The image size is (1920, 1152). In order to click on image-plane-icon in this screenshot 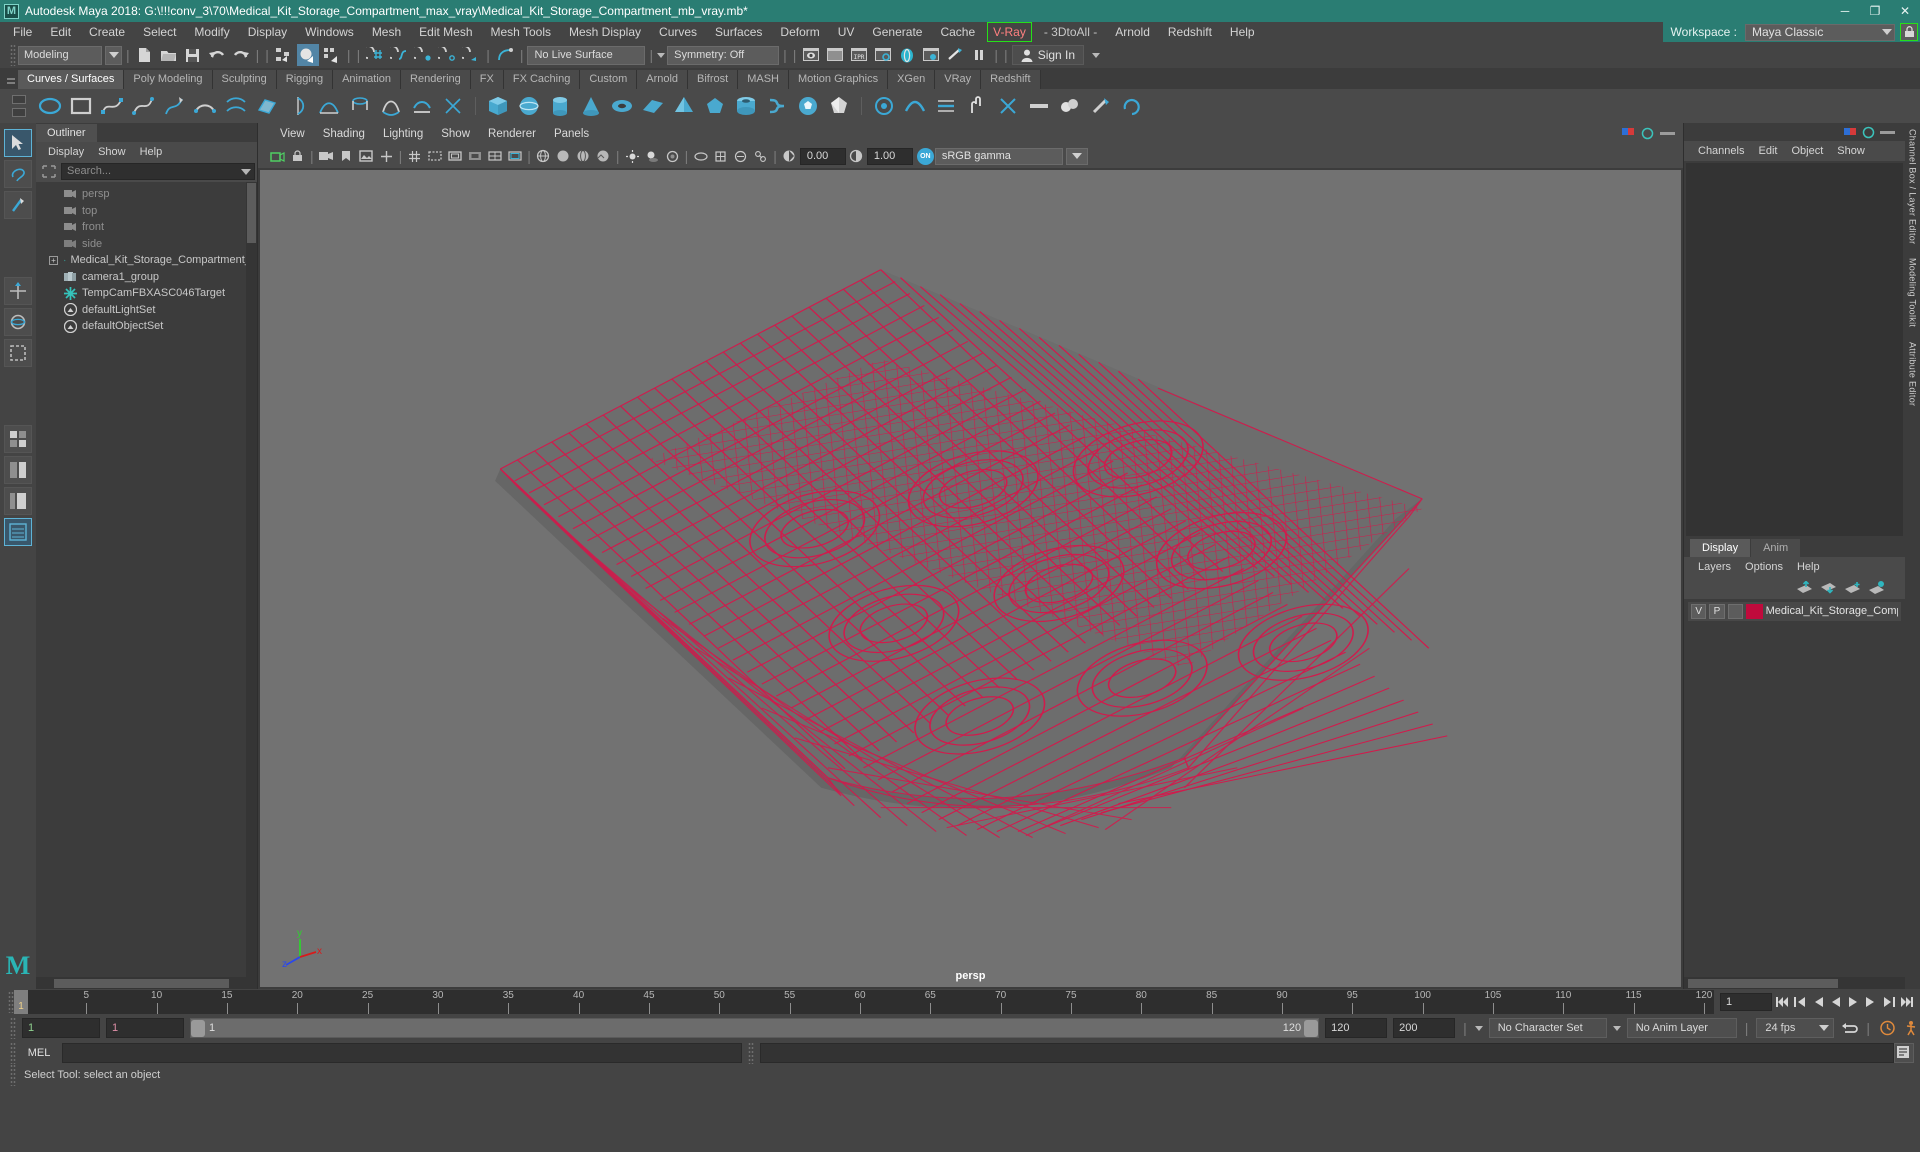, I will do `click(366, 156)`.